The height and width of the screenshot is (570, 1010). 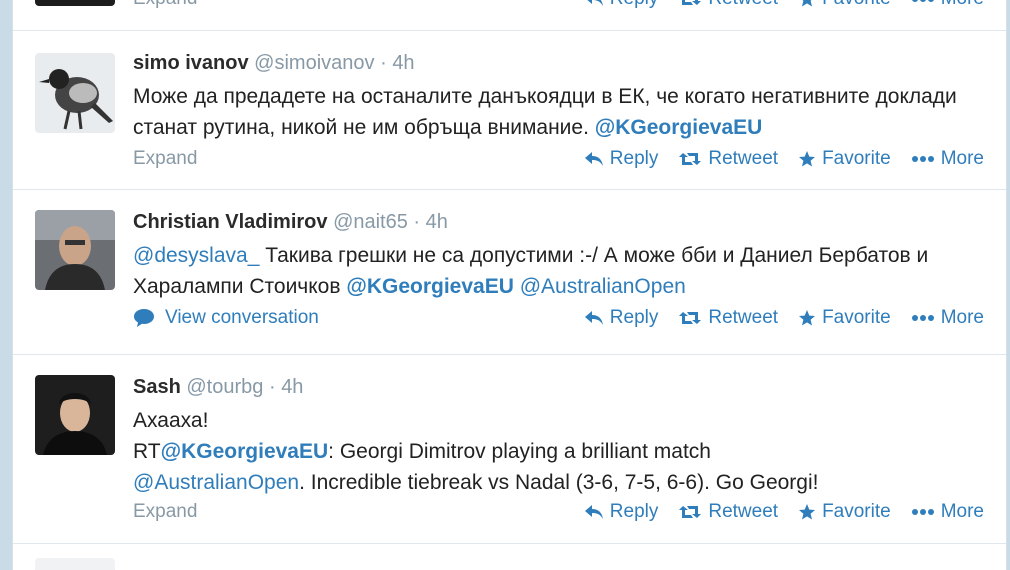 What do you see at coordinates (144, 318) in the screenshot?
I see `speech-bubble-icon` at bounding box center [144, 318].